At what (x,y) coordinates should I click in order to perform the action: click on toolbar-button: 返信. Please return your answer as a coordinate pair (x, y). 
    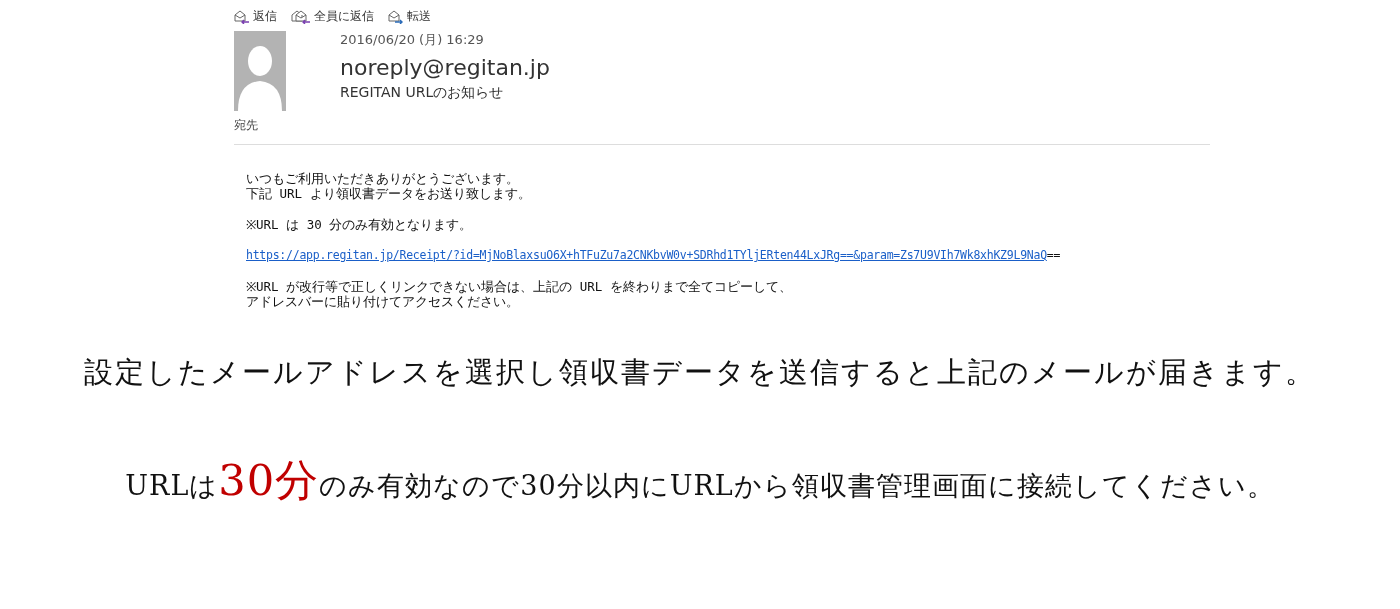
    Looking at the image, I should click on (255, 16).